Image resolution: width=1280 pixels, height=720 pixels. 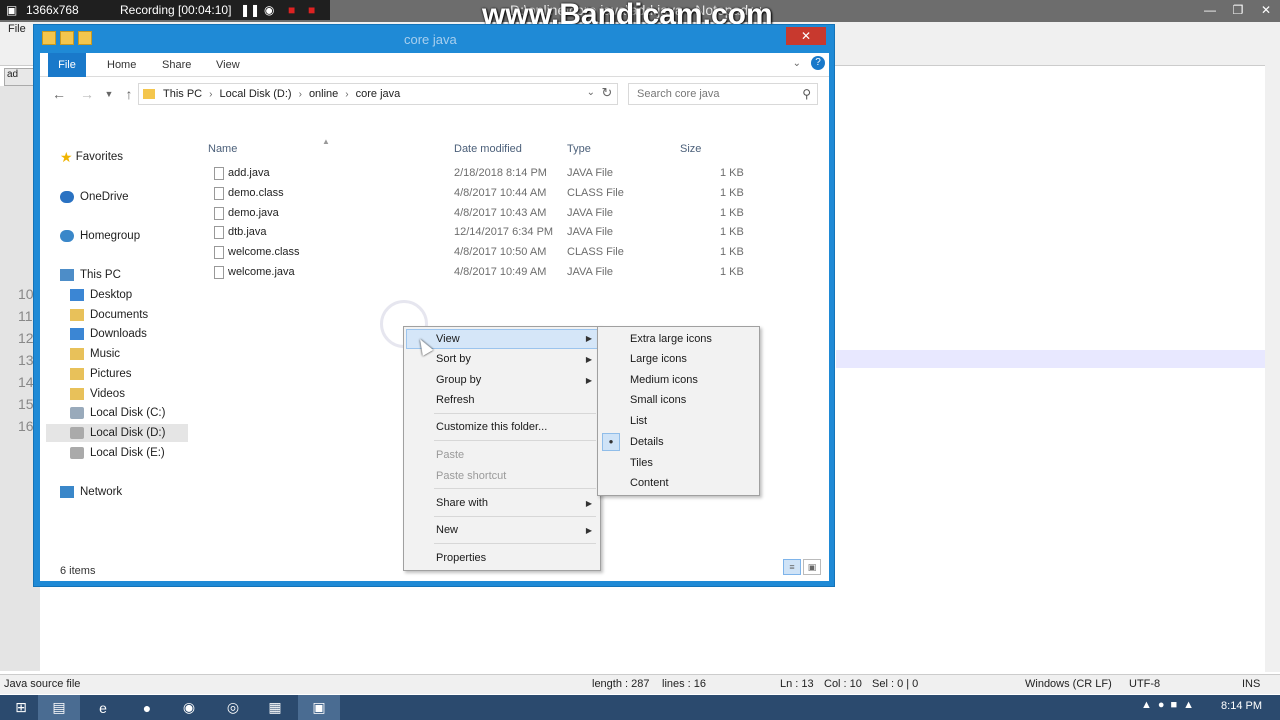 What do you see at coordinates (812, 567) in the screenshot?
I see `large-icons-view-icon: ▣` at bounding box center [812, 567].